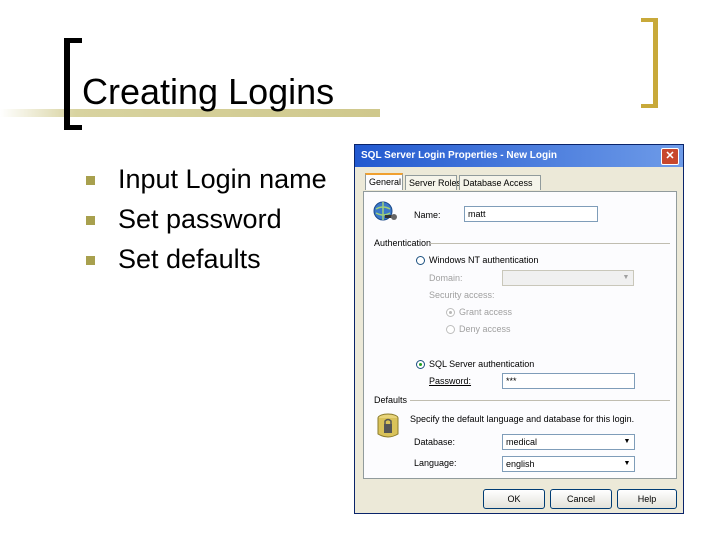 The height and width of the screenshot is (540, 720). What do you see at coordinates (435, 442) in the screenshot?
I see `database-label: Database:` at bounding box center [435, 442].